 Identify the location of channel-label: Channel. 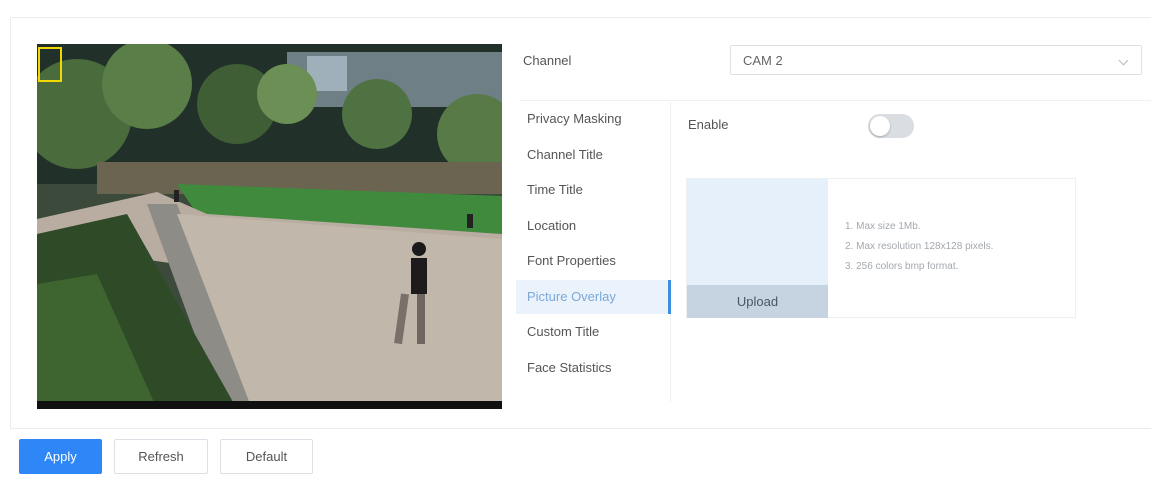
(547, 60).